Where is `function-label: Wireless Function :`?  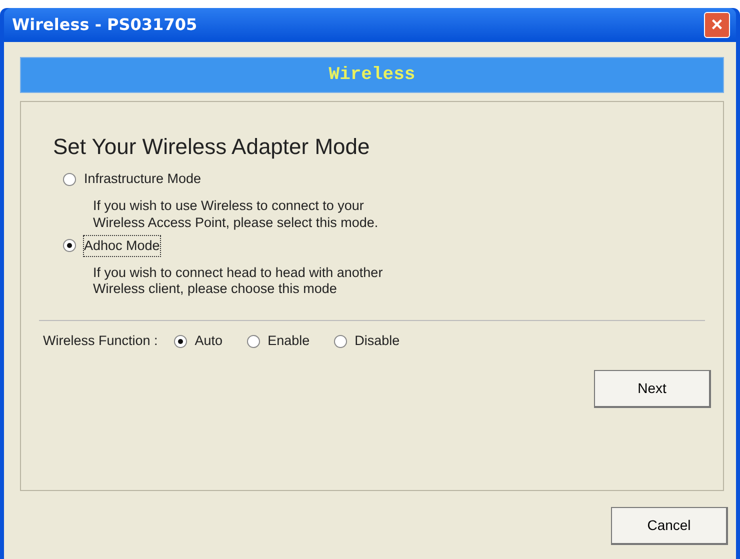 function-label: Wireless Function : is located at coordinates (100, 341).